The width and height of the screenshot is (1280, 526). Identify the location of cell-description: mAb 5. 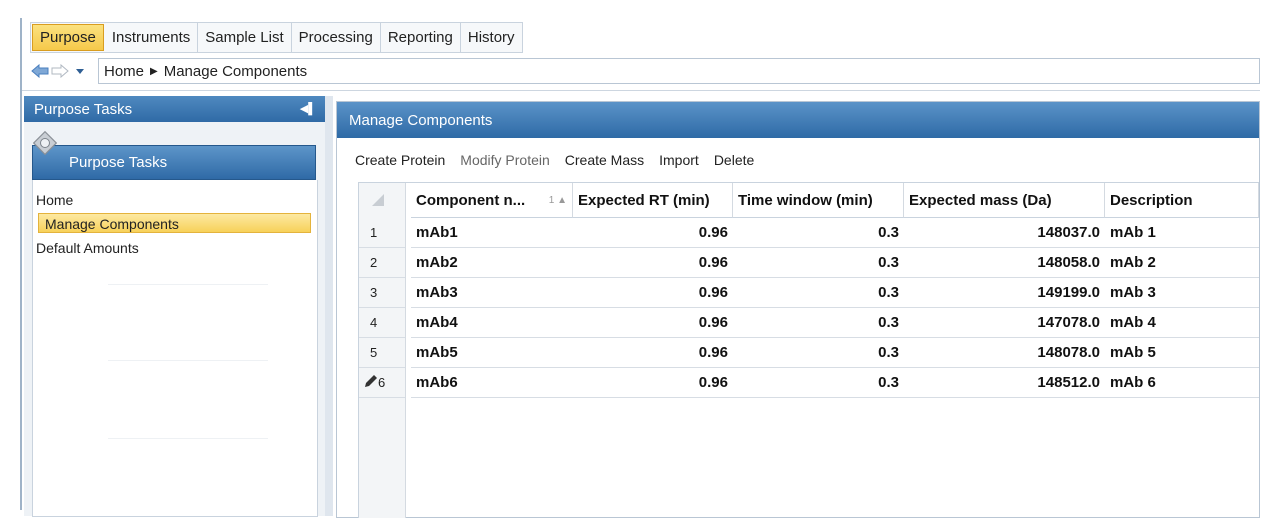
(1182, 353).